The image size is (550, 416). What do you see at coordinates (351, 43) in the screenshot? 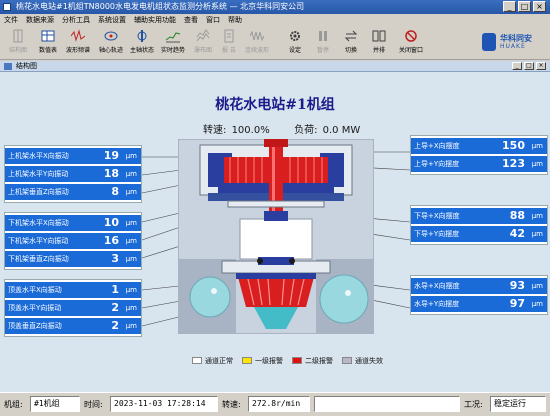
I see `switch-button: 切换` at bounding box center [351, 43].